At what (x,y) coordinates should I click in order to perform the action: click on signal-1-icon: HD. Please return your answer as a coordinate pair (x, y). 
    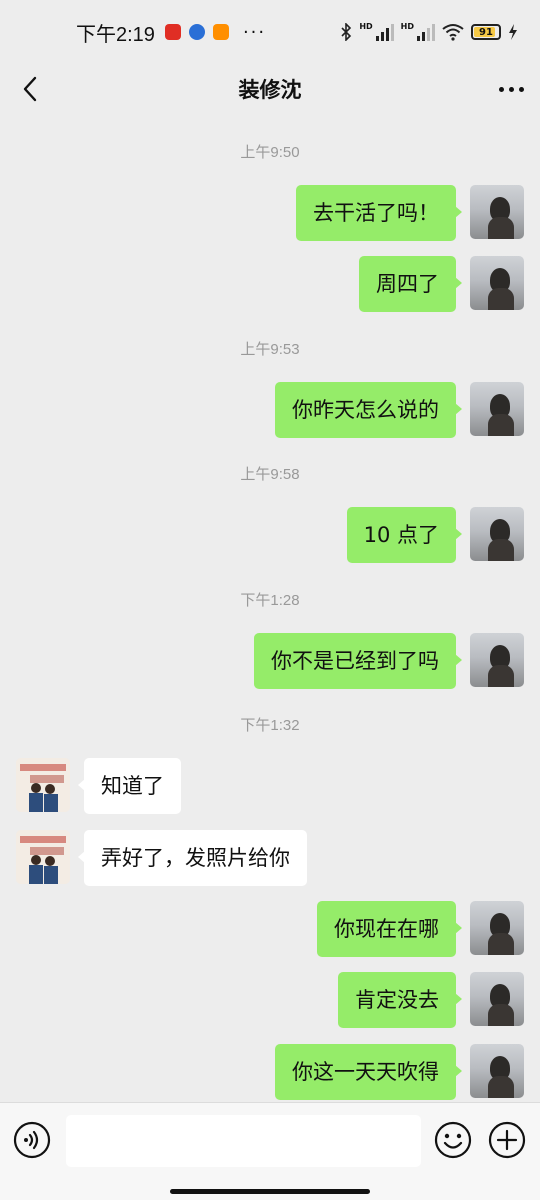
    Looking at the image, I should click on (376, 32).